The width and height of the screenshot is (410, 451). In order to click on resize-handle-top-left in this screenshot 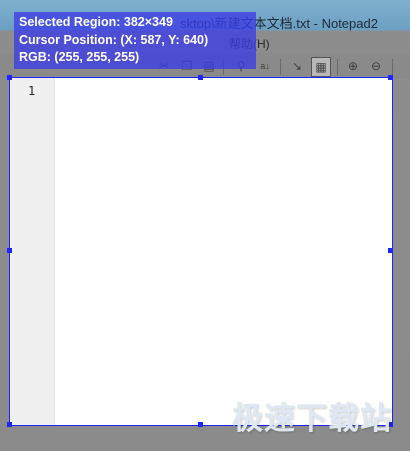, I will do `click(9, 77)`.